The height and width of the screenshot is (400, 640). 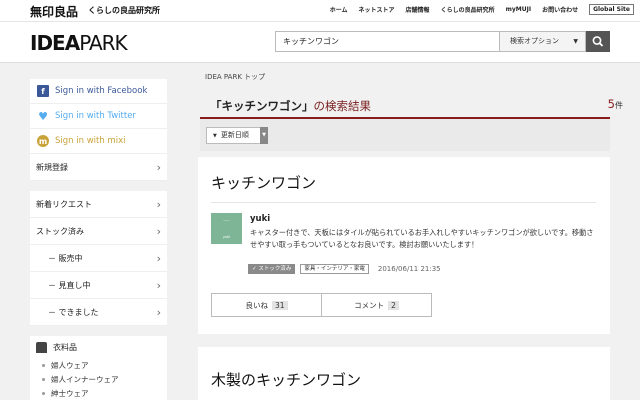 What do you see at coordinates (98, 365) in the screenshot?
I see `sidebar-subitem-womens-wear: 婦人ウェア` at bounding box center [98, 365].